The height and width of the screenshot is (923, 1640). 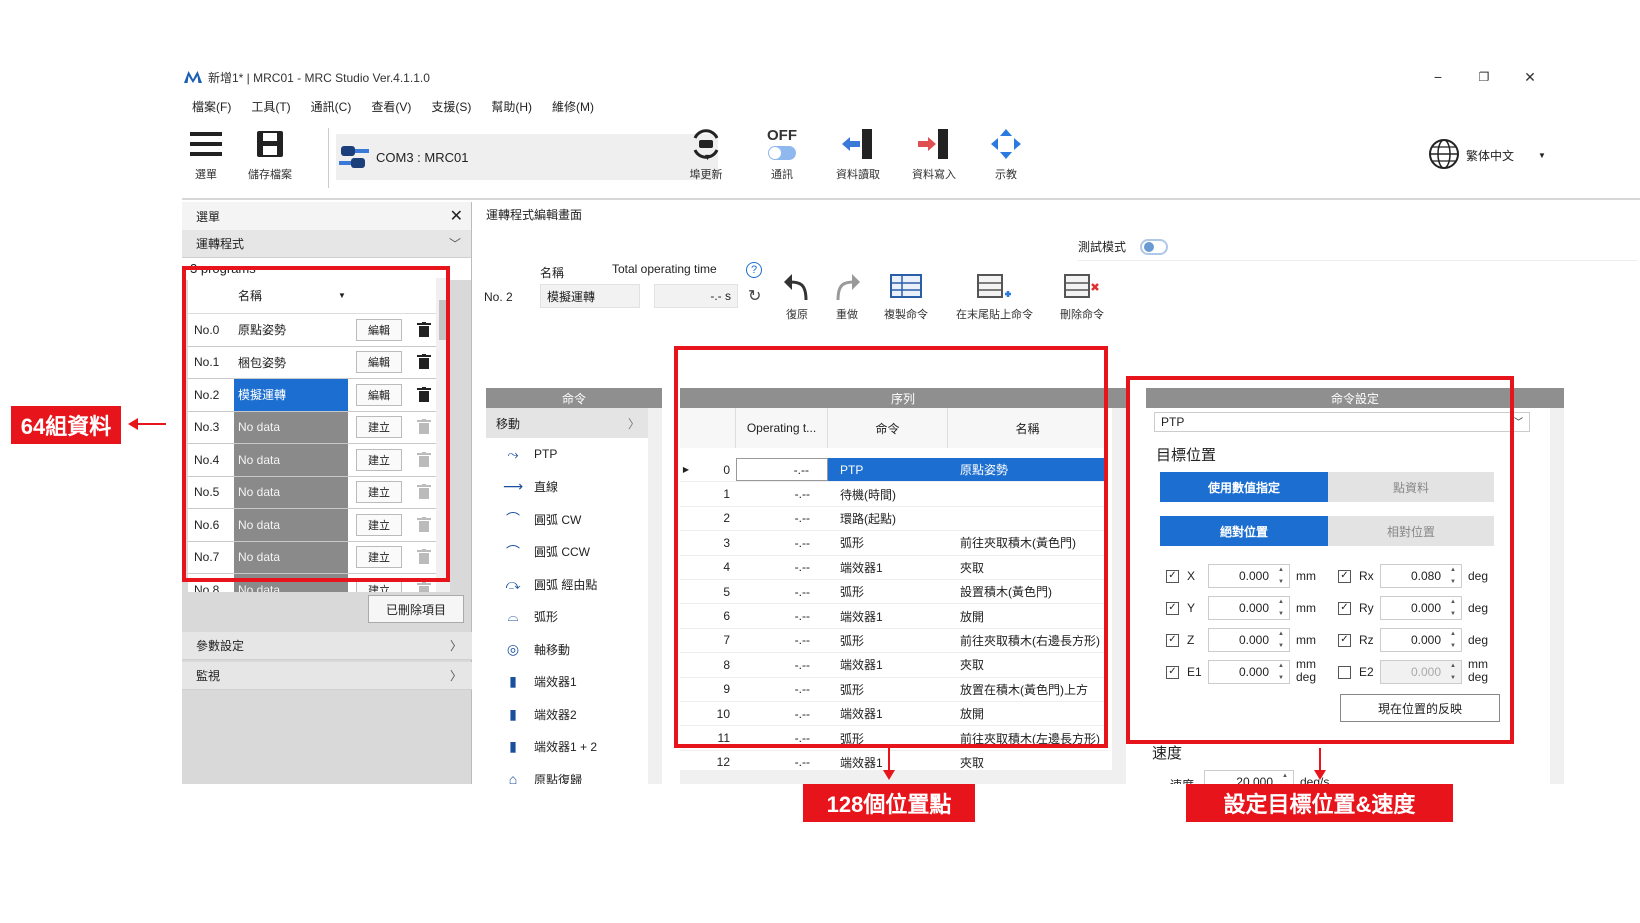 I want to click on menu-help: 幫助(H), so click(x=511, y=107).